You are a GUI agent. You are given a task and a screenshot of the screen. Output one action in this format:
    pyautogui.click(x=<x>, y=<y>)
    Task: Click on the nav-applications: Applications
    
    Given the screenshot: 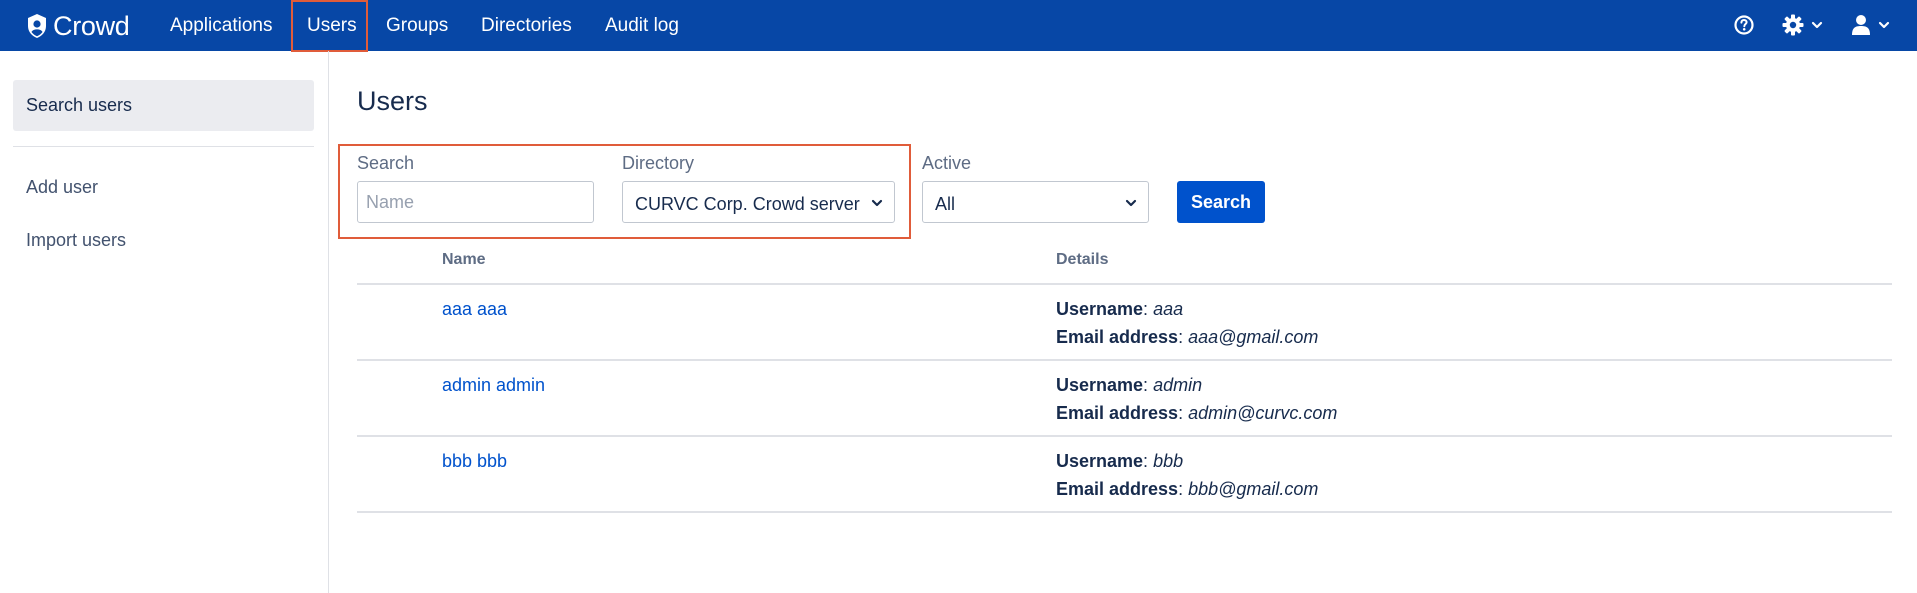 What is the action you would take?
    pyautogui.click(x=221, y=26)
    